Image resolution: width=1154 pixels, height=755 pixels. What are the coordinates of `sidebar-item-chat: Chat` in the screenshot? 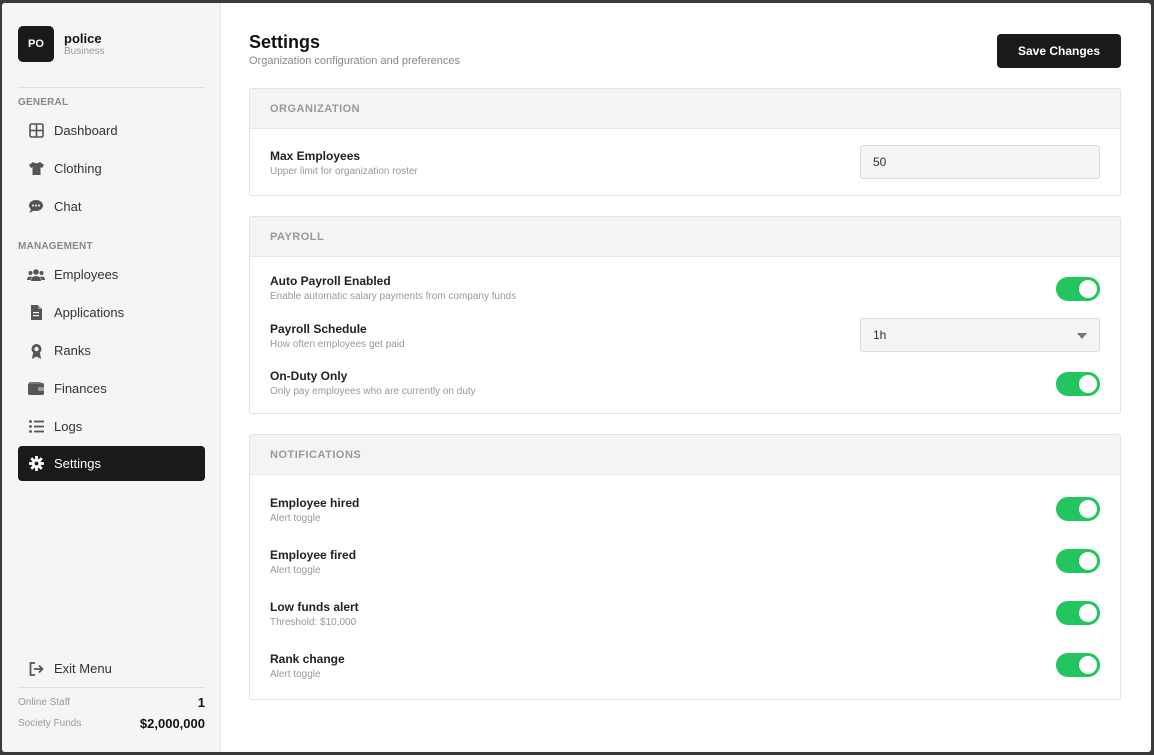 It's located at (111, 206).